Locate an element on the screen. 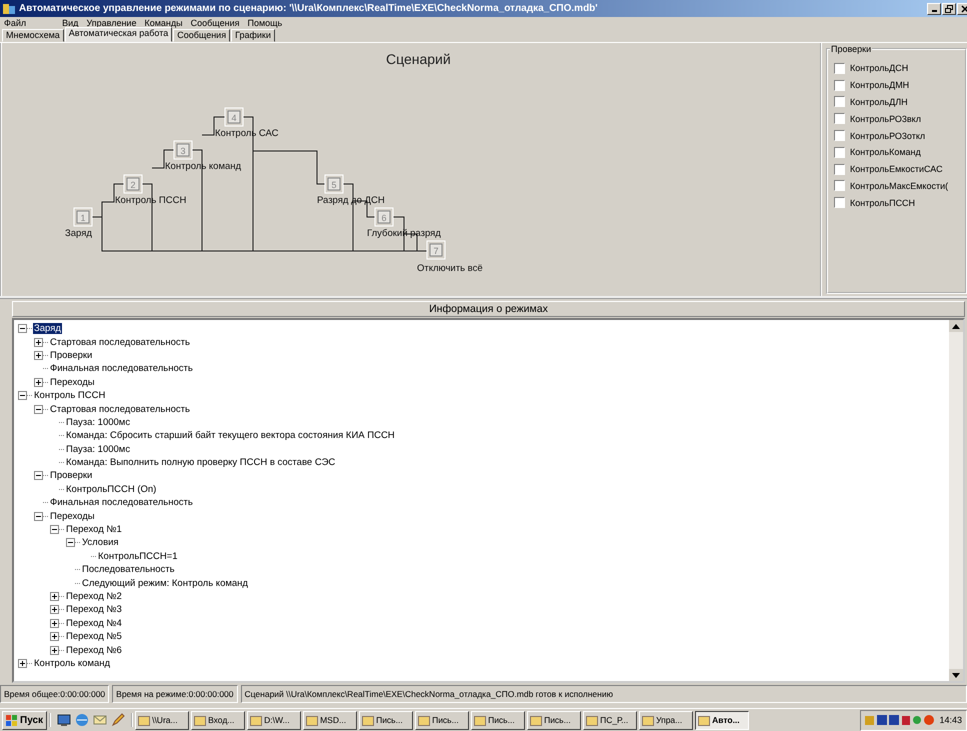 Image resolution: width=967 pixels, height=731 pixels. tree-item: Условия is located at coordinates (100, 542).